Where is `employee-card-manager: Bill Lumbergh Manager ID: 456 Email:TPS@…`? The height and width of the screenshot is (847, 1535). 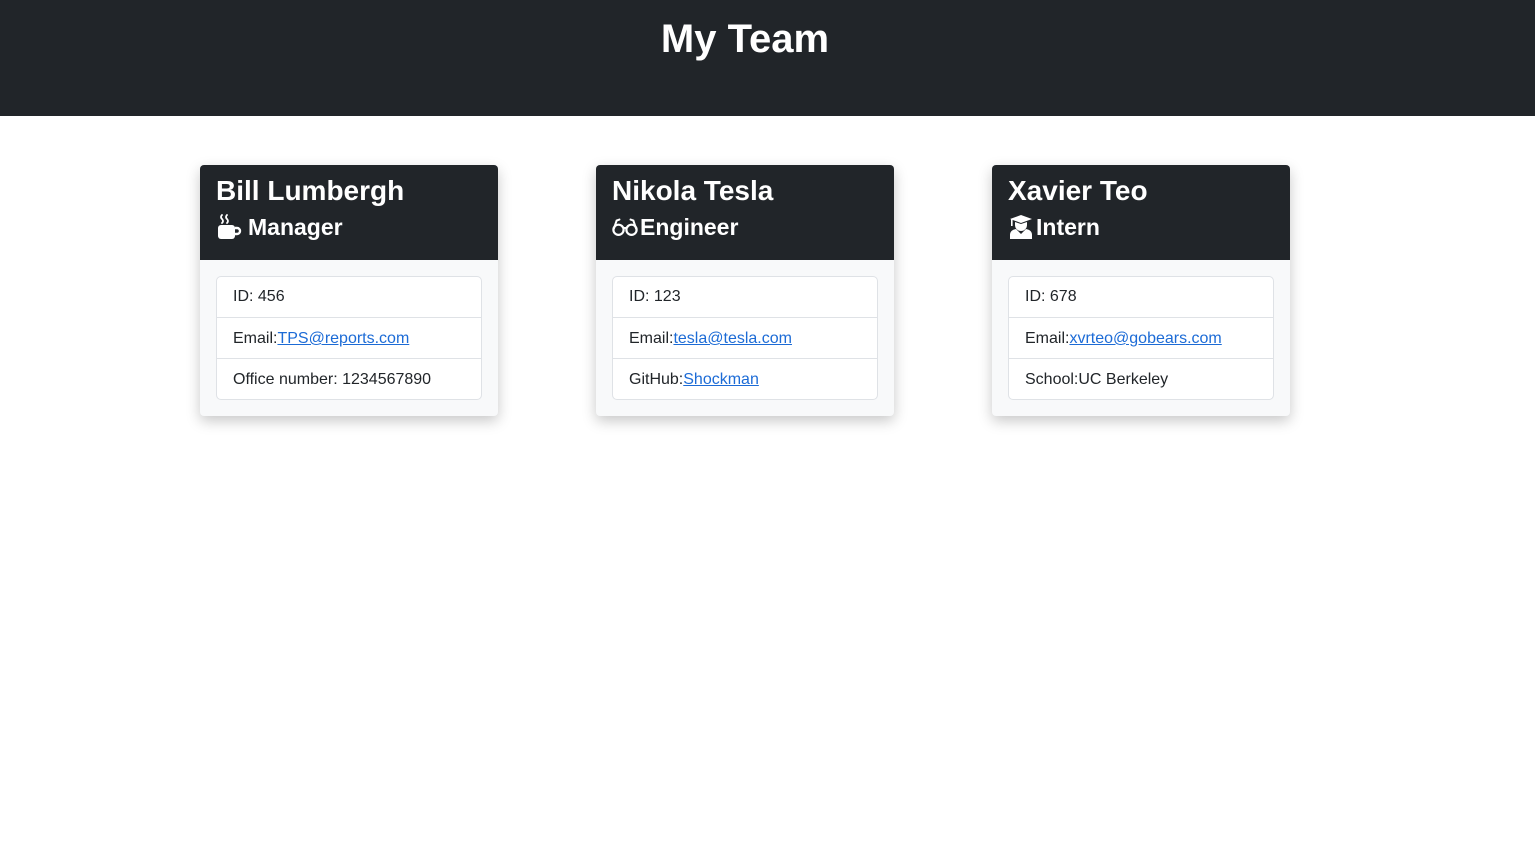
employee-card-manager: Bill Lumbergh Manager ID: 456 Email:TPS@… is located at coordinates (349, 290).